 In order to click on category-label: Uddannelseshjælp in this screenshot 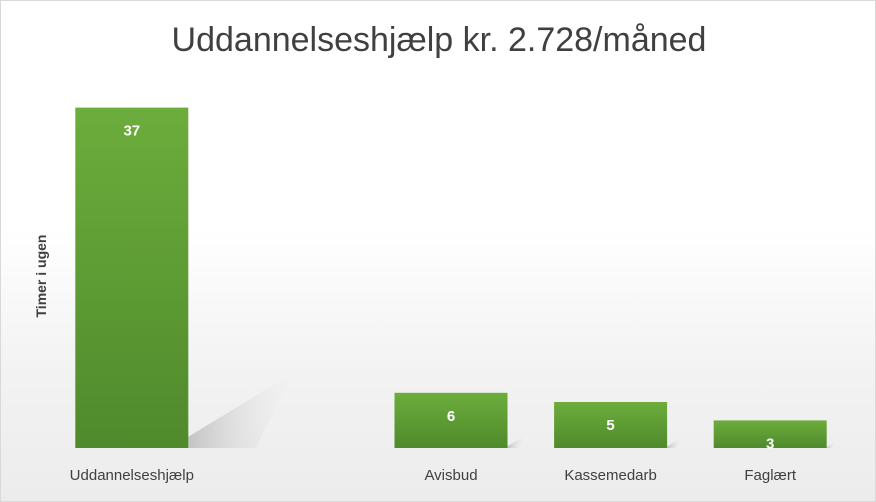, I will do `click(132, 475)`.